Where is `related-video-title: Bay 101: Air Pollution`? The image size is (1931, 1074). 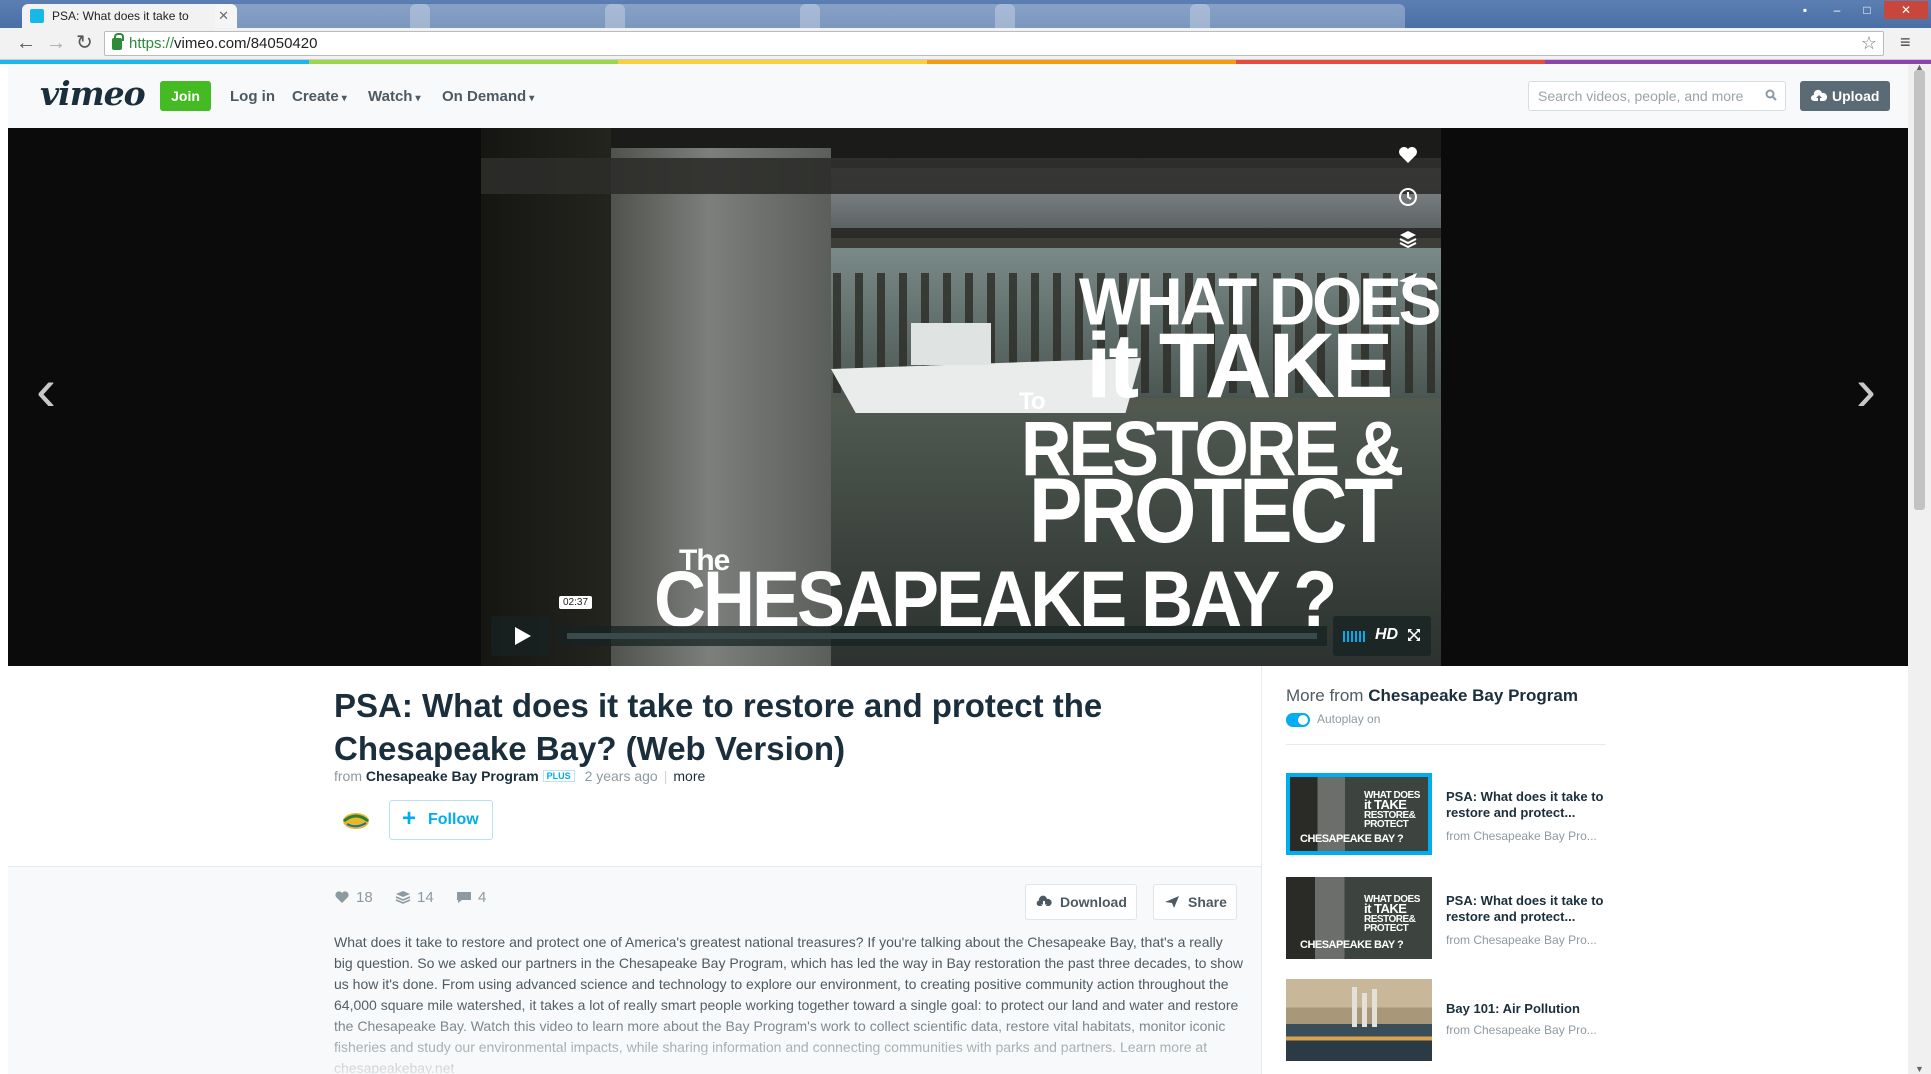
related-video-title: Bay 101: Air Pollution is located at coordinates (1531, 1009).